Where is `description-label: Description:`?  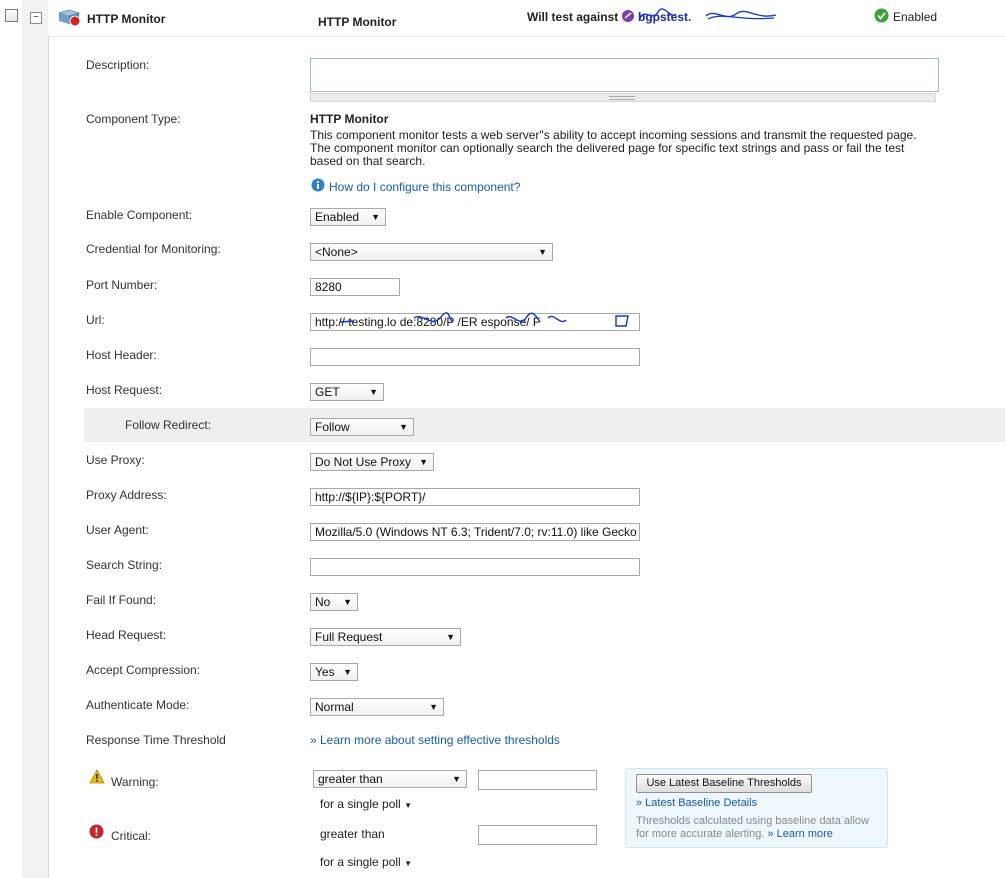 description-label: Description: is located at coordinates (118, 65).